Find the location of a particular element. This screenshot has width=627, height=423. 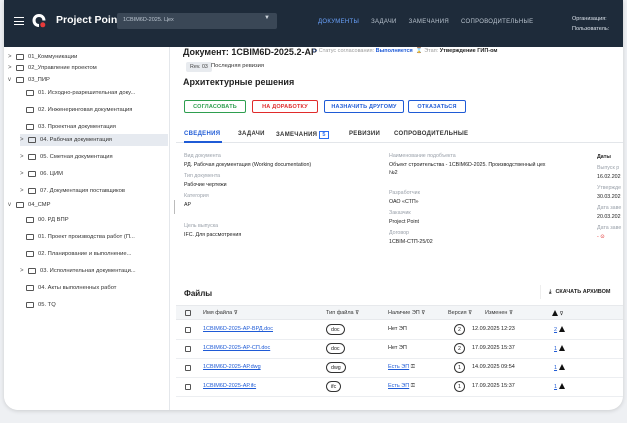

col-remarks: ⊽ is located at coordinates (557, 313).